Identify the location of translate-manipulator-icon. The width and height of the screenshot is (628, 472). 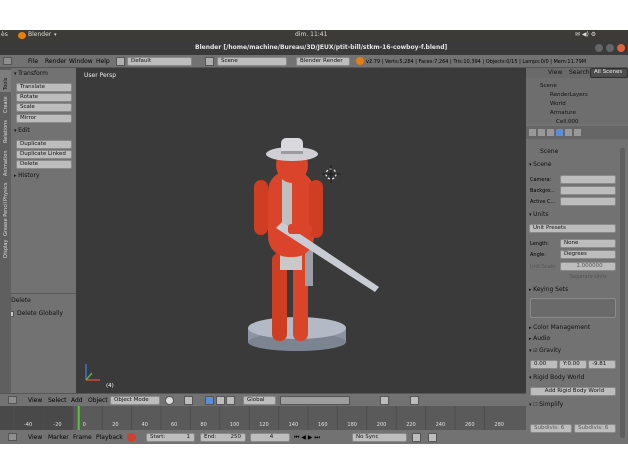
(220, 400).